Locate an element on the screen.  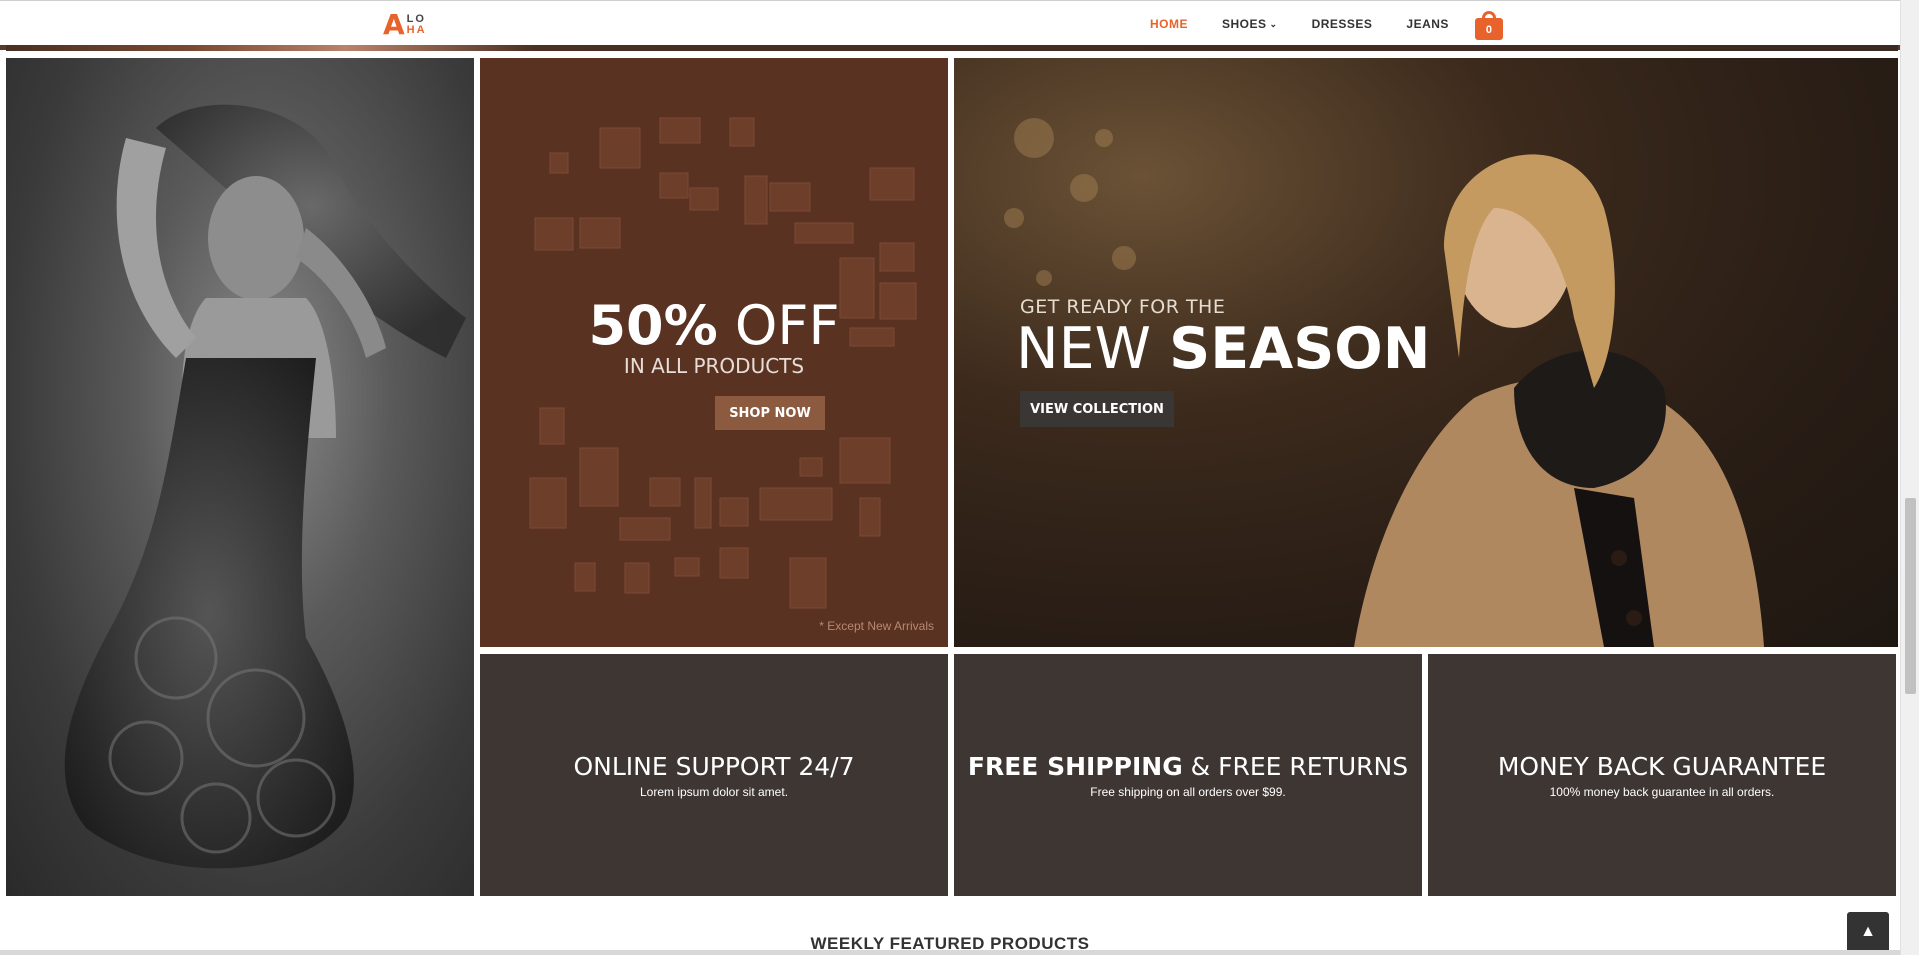
shipping-title: FREE SHIPPING & FREE RETURNS is located at coordinates (1188, 766).